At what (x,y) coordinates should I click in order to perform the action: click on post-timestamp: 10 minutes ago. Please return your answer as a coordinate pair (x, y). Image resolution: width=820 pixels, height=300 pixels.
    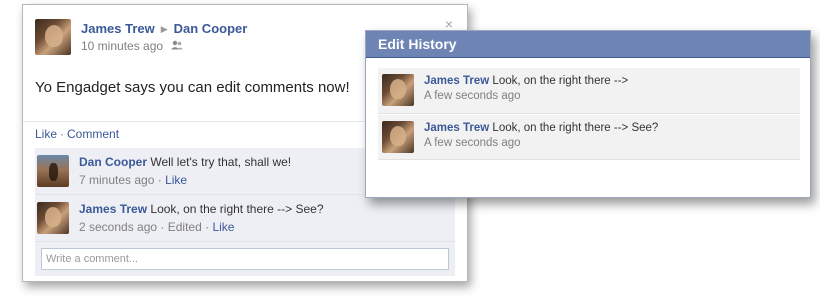
    Looking at the image, I should click on (122, 46).